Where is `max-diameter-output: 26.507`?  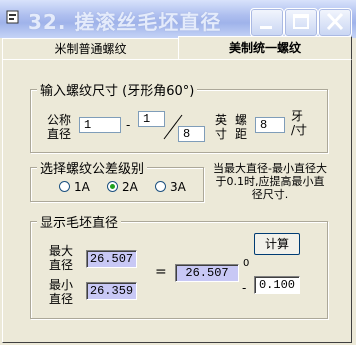 max-diameter-output: 26.507 is located at coordinates (111, 259).